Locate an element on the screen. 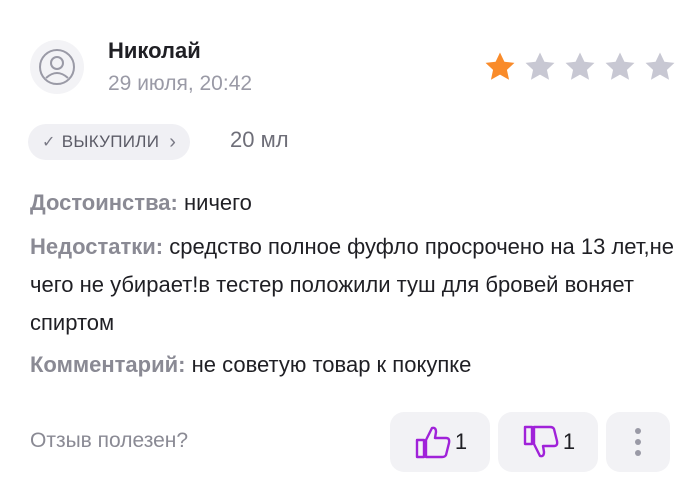  comment-label: Комментарий: is located at coordinates (108, 364).